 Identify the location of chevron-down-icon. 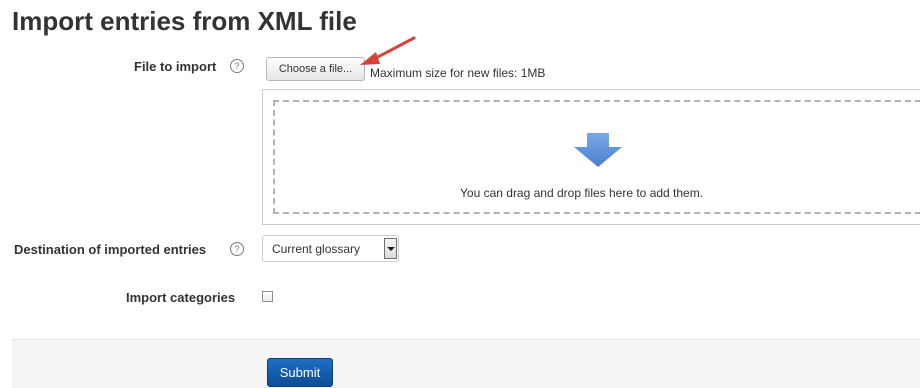
(390, 248).